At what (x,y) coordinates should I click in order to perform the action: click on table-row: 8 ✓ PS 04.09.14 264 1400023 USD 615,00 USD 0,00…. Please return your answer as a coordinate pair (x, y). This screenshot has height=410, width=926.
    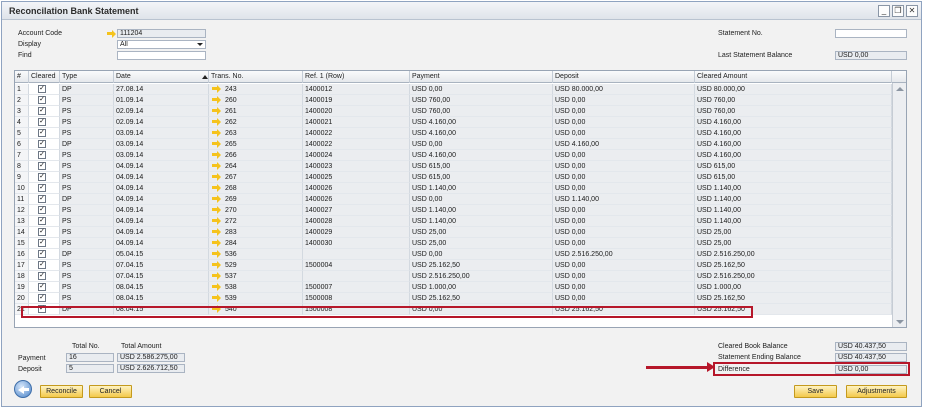
    Looking at the image, I should click on (453, 166).